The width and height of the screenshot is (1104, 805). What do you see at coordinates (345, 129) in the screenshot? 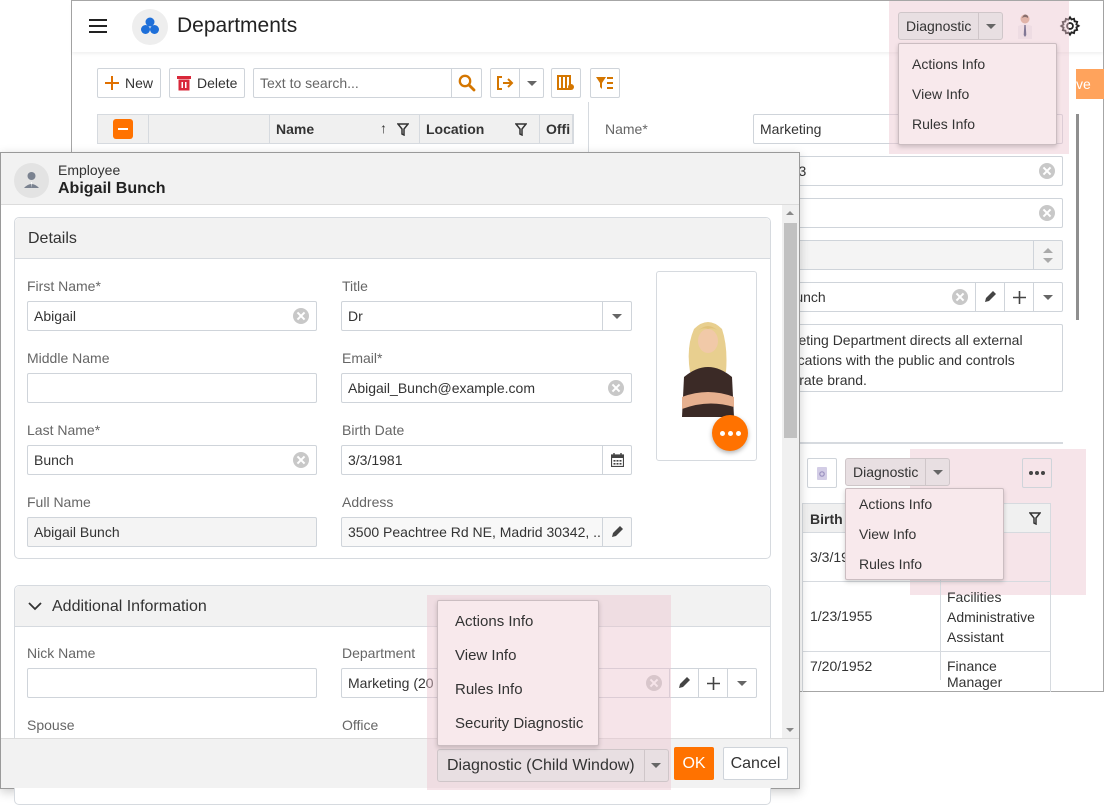
I see `grid-column-name: Name ↑` at bounding box center [345, 129].